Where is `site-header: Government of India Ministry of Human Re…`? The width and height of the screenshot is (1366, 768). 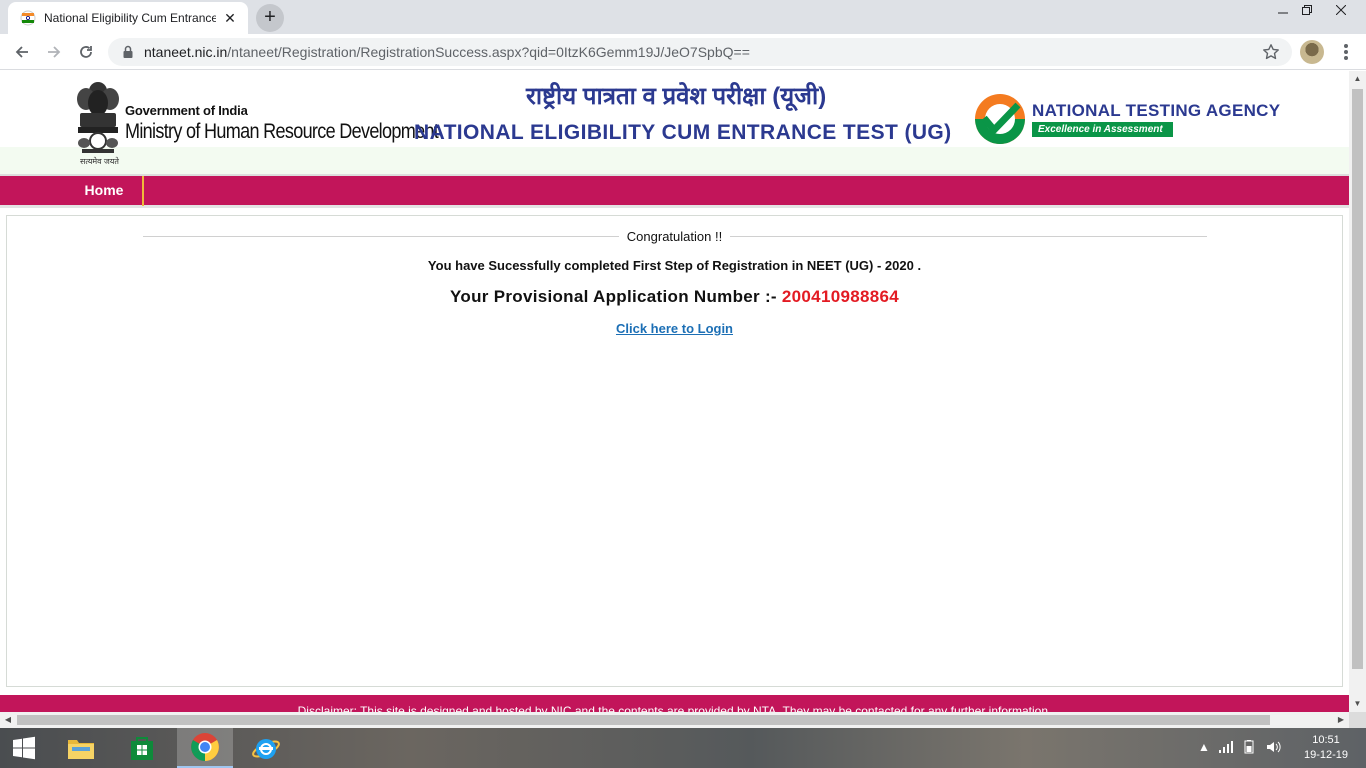 site-header: Government of India Ministry of Human Re… is located at coordinates (674, 122).